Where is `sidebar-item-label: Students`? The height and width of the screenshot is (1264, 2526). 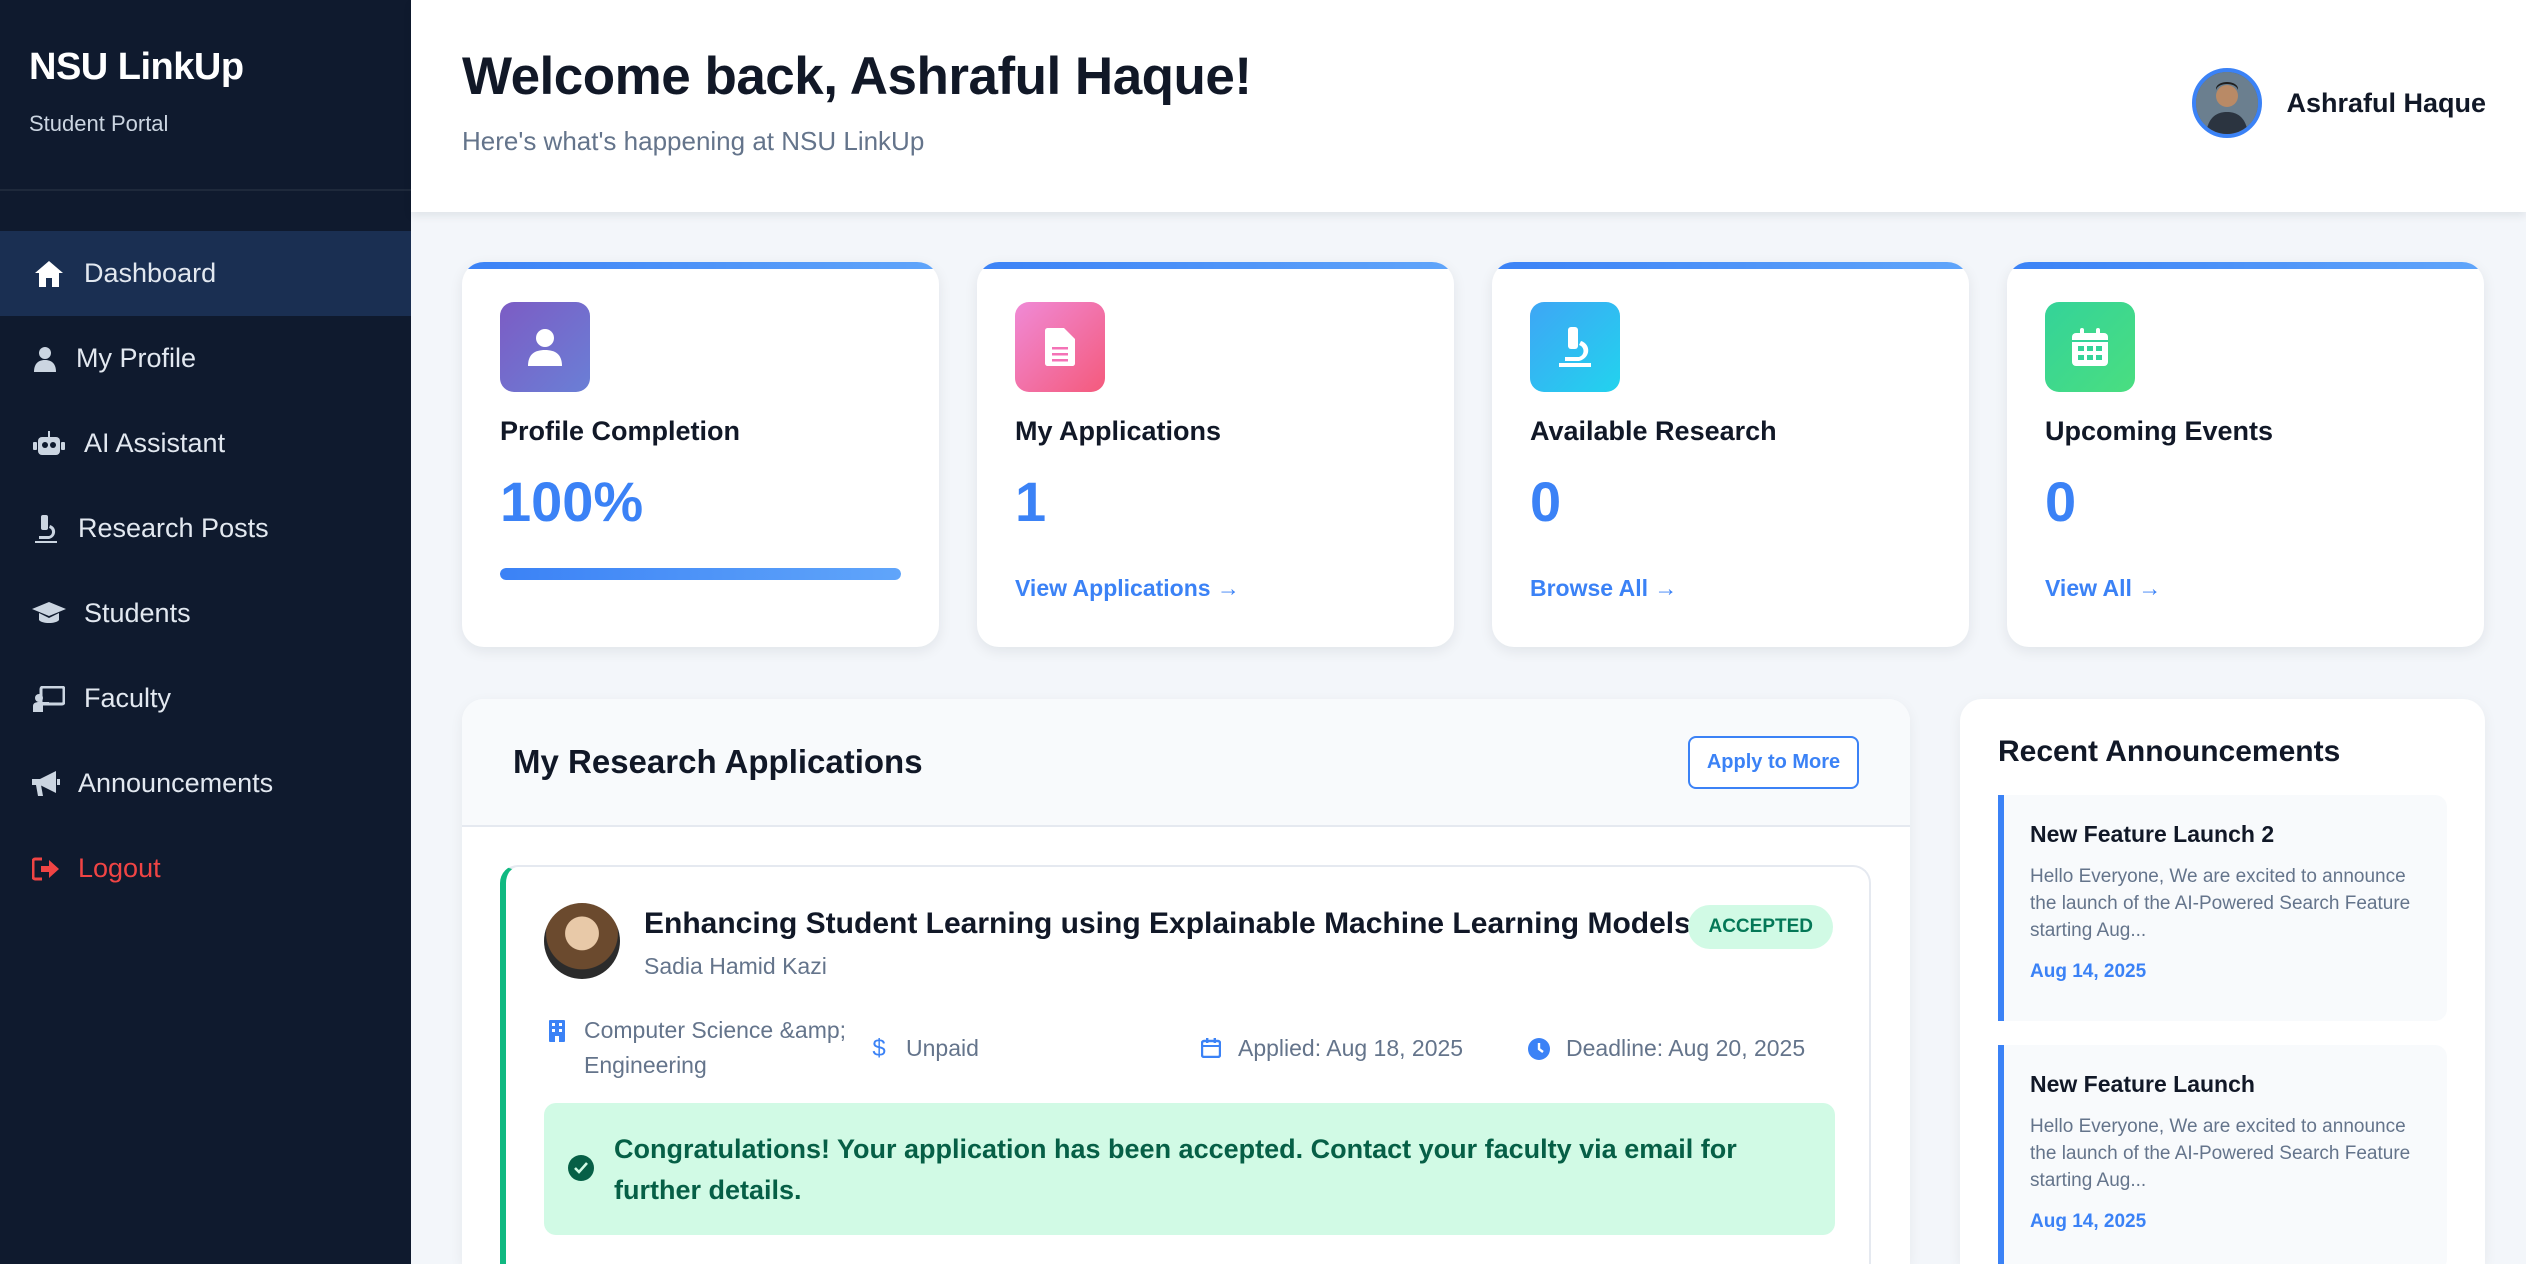
sidebar-item-label: Students is located at coordinates (137, 613).